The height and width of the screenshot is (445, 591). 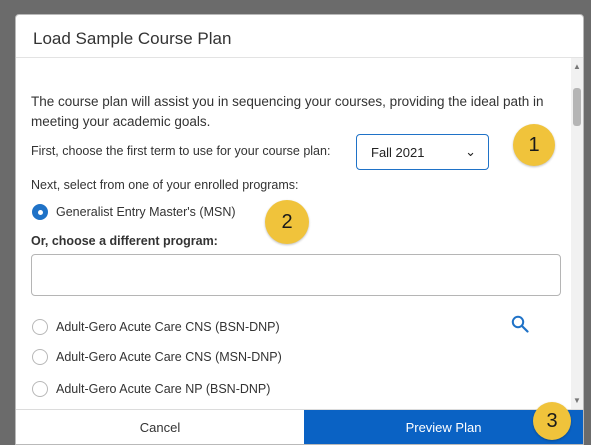 What do you see at coordinates (299, 36) in the screenshot?
I see `dialog-header: Load Sample Course Plan` at bounding box center [299, 36].